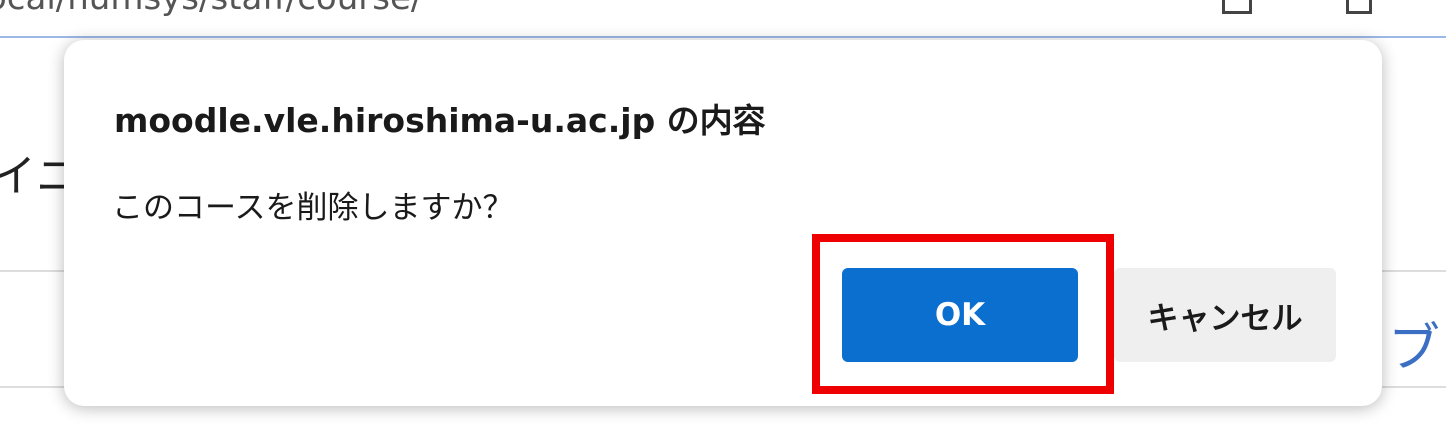 The image size is (1446, 444). I want to click on page-link-fragment: ブ, so click(1414, 343).